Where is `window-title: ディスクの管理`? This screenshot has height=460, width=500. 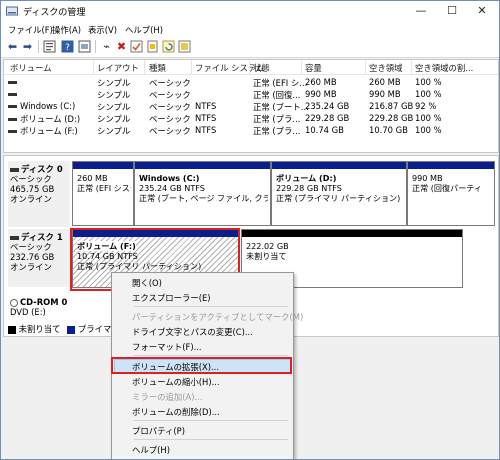
window-title: ディスクの管理 is located at coordinates (54, 13).